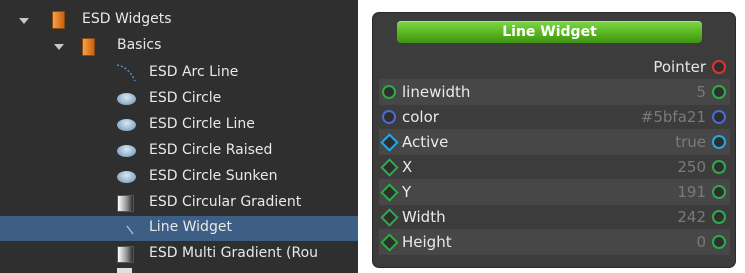 The width and height of the screenshot is (745, 273). Describe the element at coordinates (554, 67) in the screenshot. I see `node-output-row: Pointer` at that location.